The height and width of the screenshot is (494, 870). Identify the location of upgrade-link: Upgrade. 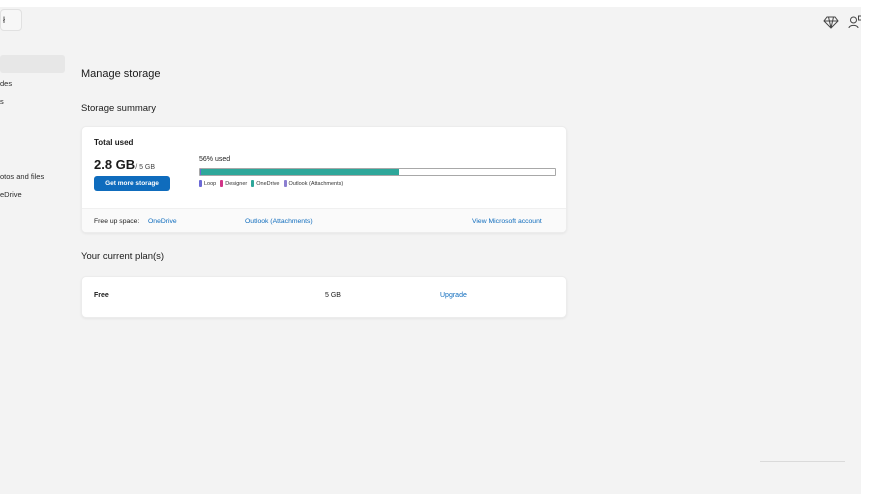
(453, 295).